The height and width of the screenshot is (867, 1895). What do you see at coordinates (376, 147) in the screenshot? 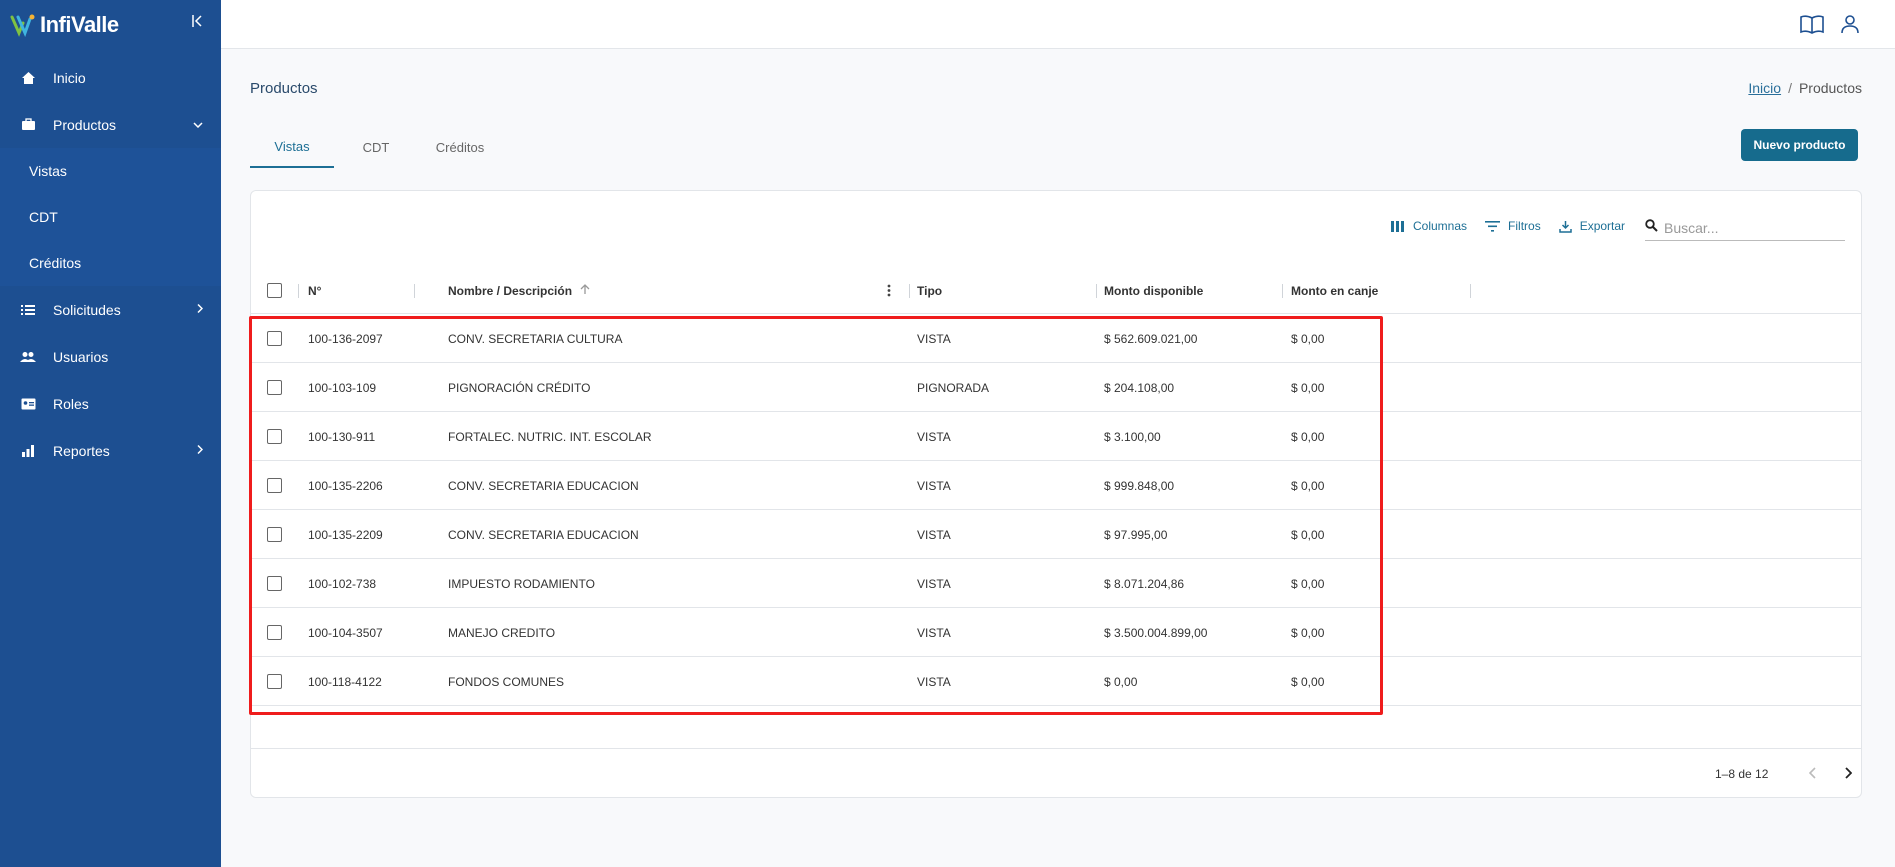
I see `tab-cdt: CDT` at bounding box center [376, 147].